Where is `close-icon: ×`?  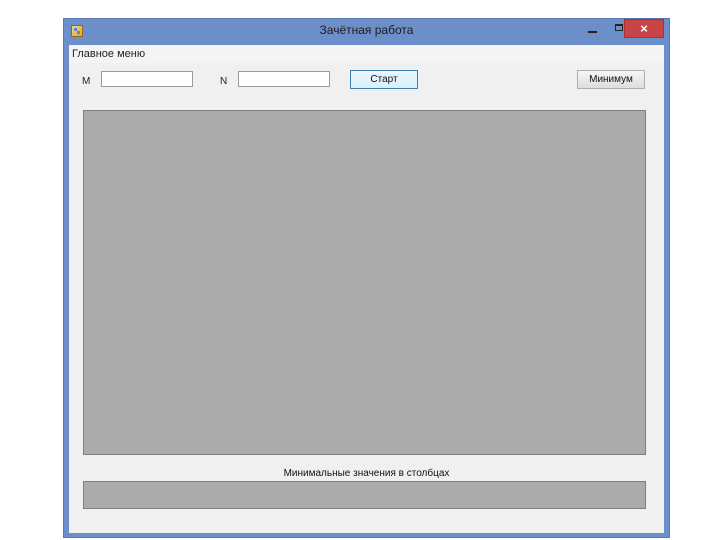
close-icon: × is located at coordinates (644, 28).